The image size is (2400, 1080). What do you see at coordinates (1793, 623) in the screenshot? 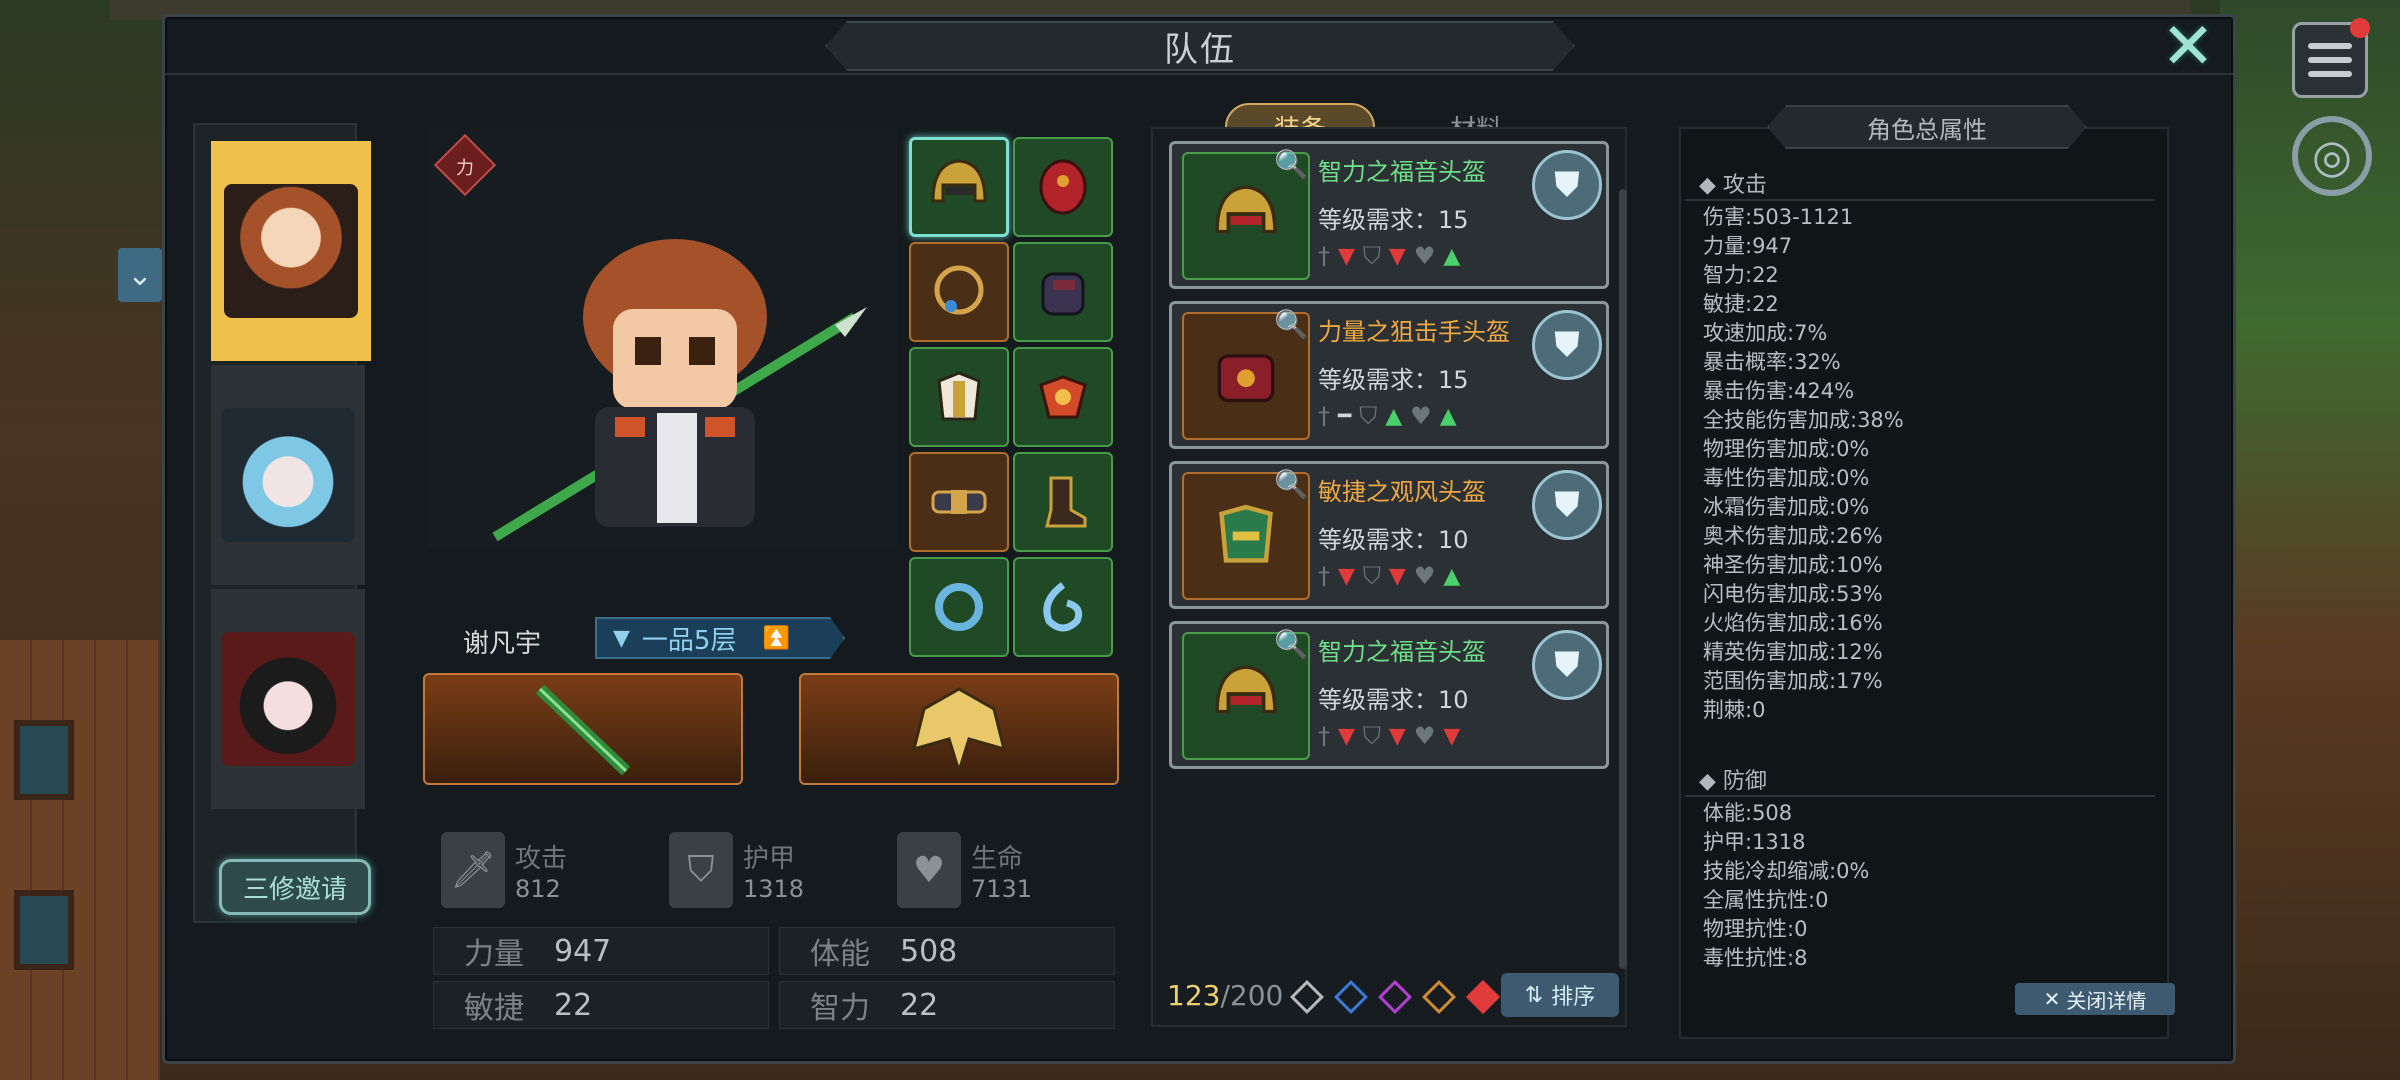
I see `attr-row: 火焰伤害加成:16%` at bounding box center [1793, 623].